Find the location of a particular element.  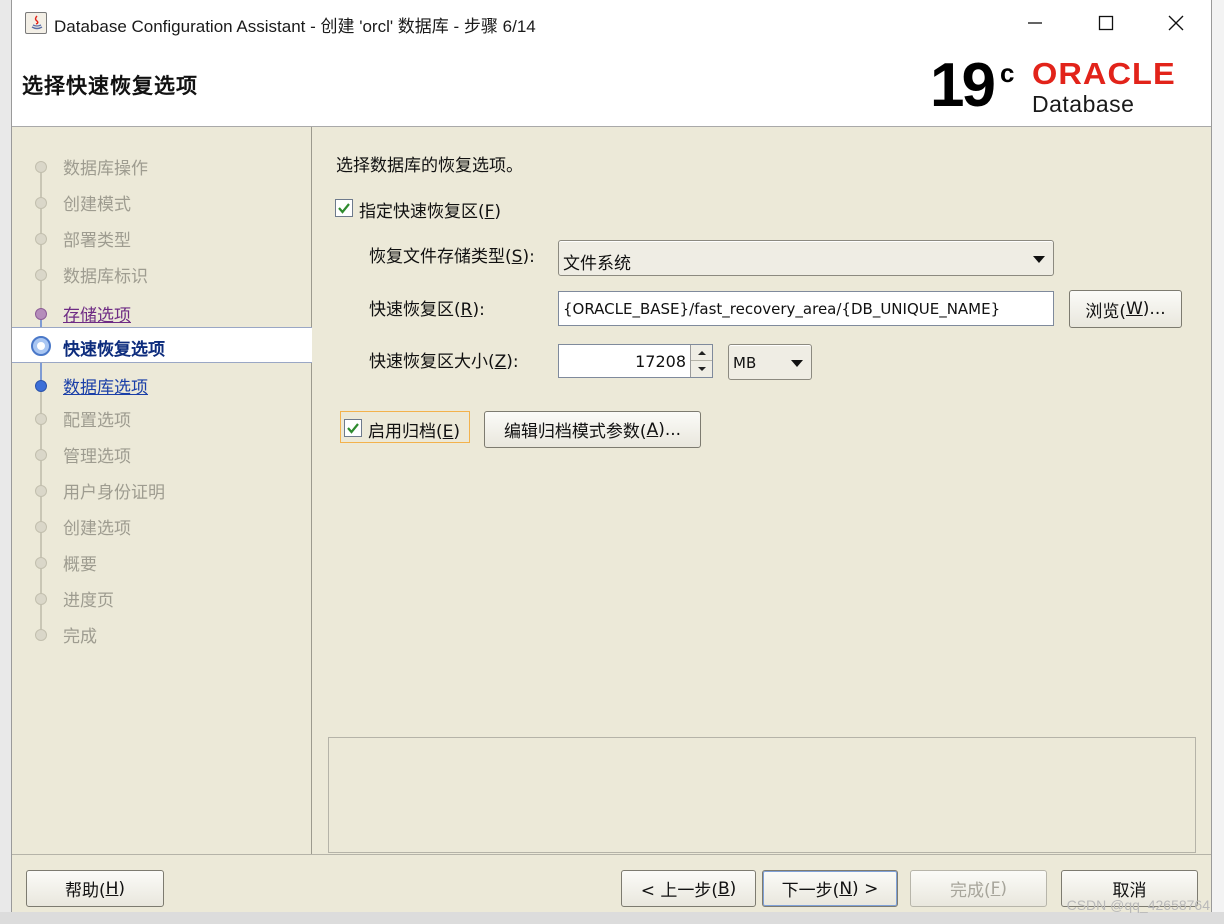

fra-location-field is located at coordinates (806, 308).